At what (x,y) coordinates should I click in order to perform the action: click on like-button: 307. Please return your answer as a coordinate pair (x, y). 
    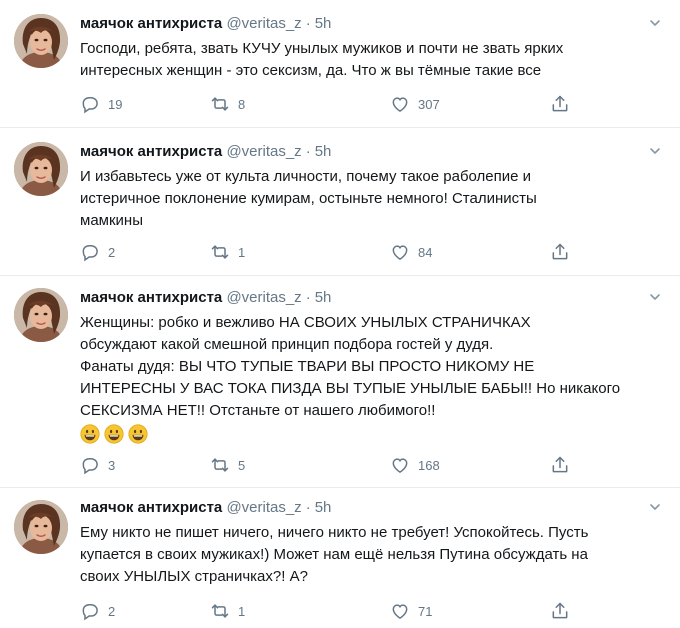
    Looking at the image, I should click on (415, 104).